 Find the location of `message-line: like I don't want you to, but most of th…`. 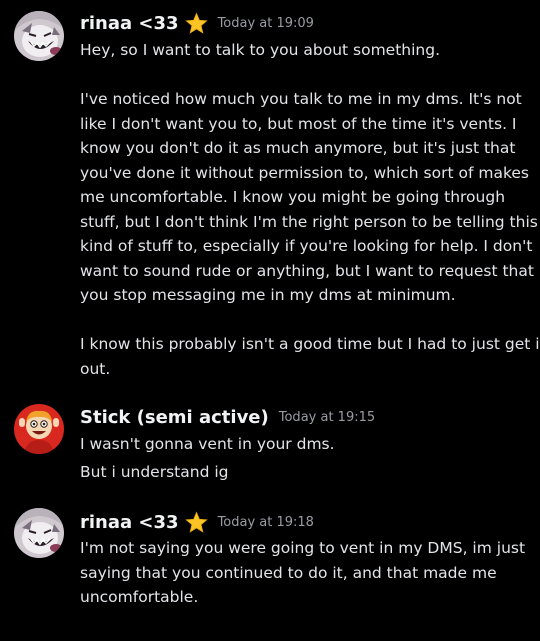

message-line: like I don't want you to, but most of th… is located at coordinates (298, 123).